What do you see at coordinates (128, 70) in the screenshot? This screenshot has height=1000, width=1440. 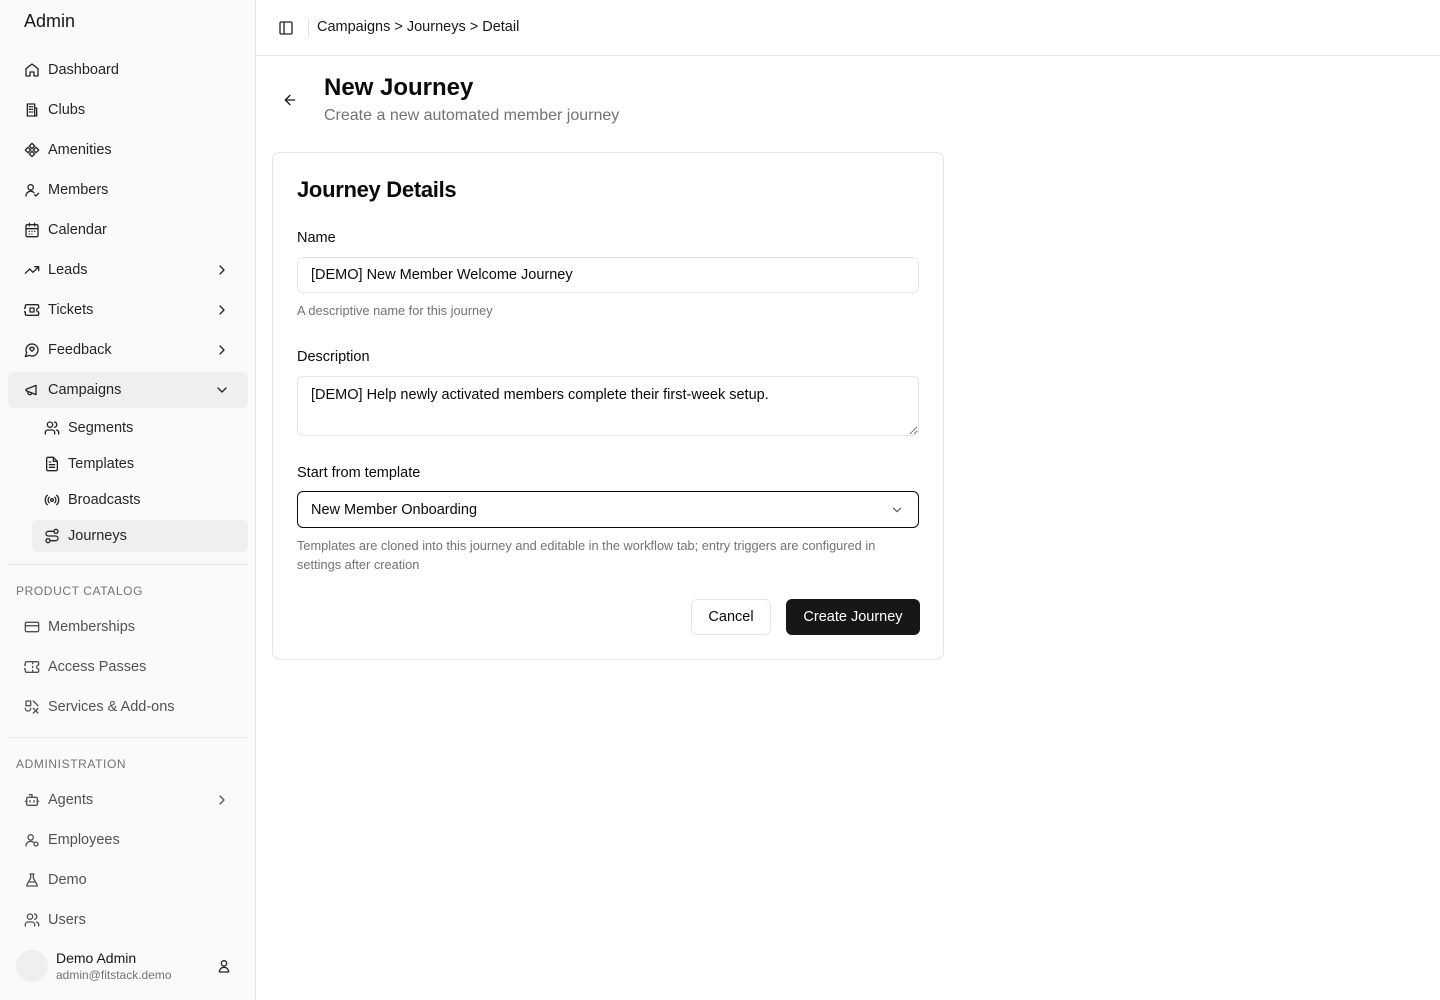 I see `sidebar-item-dashboard: Dashboard` at bounding box center [128, 70].